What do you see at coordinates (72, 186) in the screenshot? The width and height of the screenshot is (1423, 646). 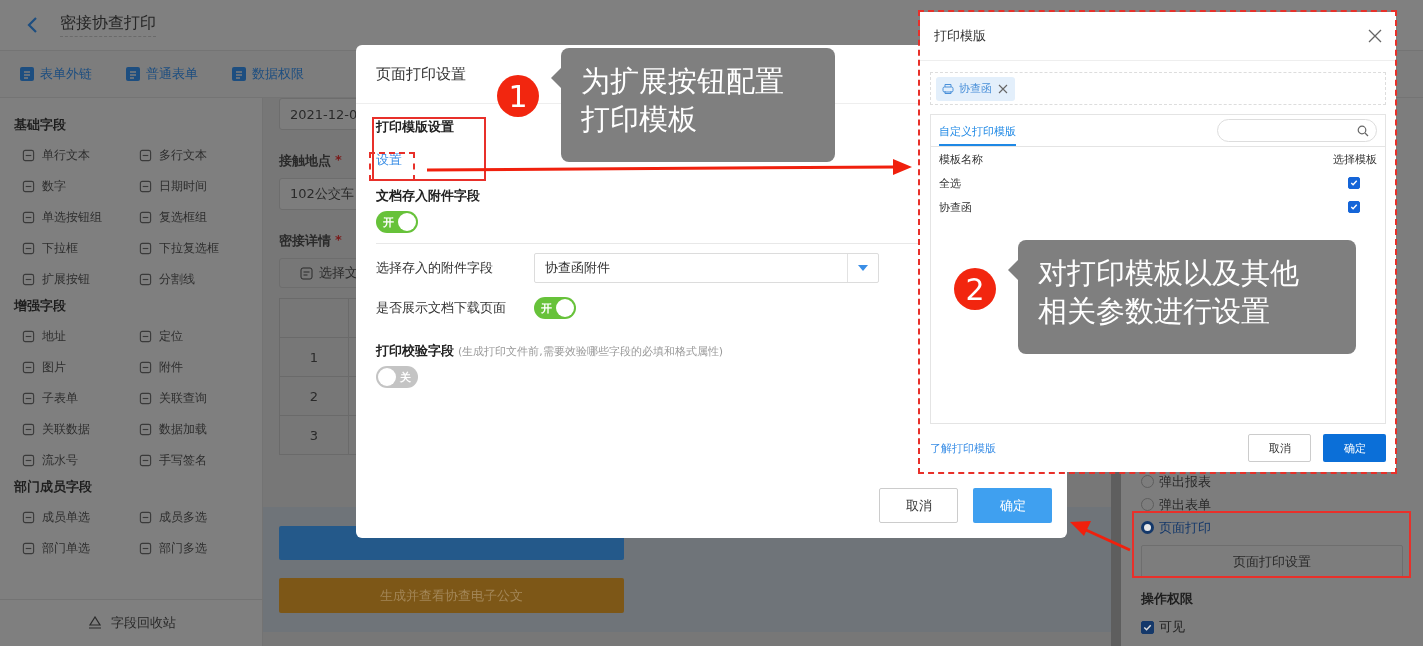 I see `field-type-item: 数字` at bounding box center [72, 186].